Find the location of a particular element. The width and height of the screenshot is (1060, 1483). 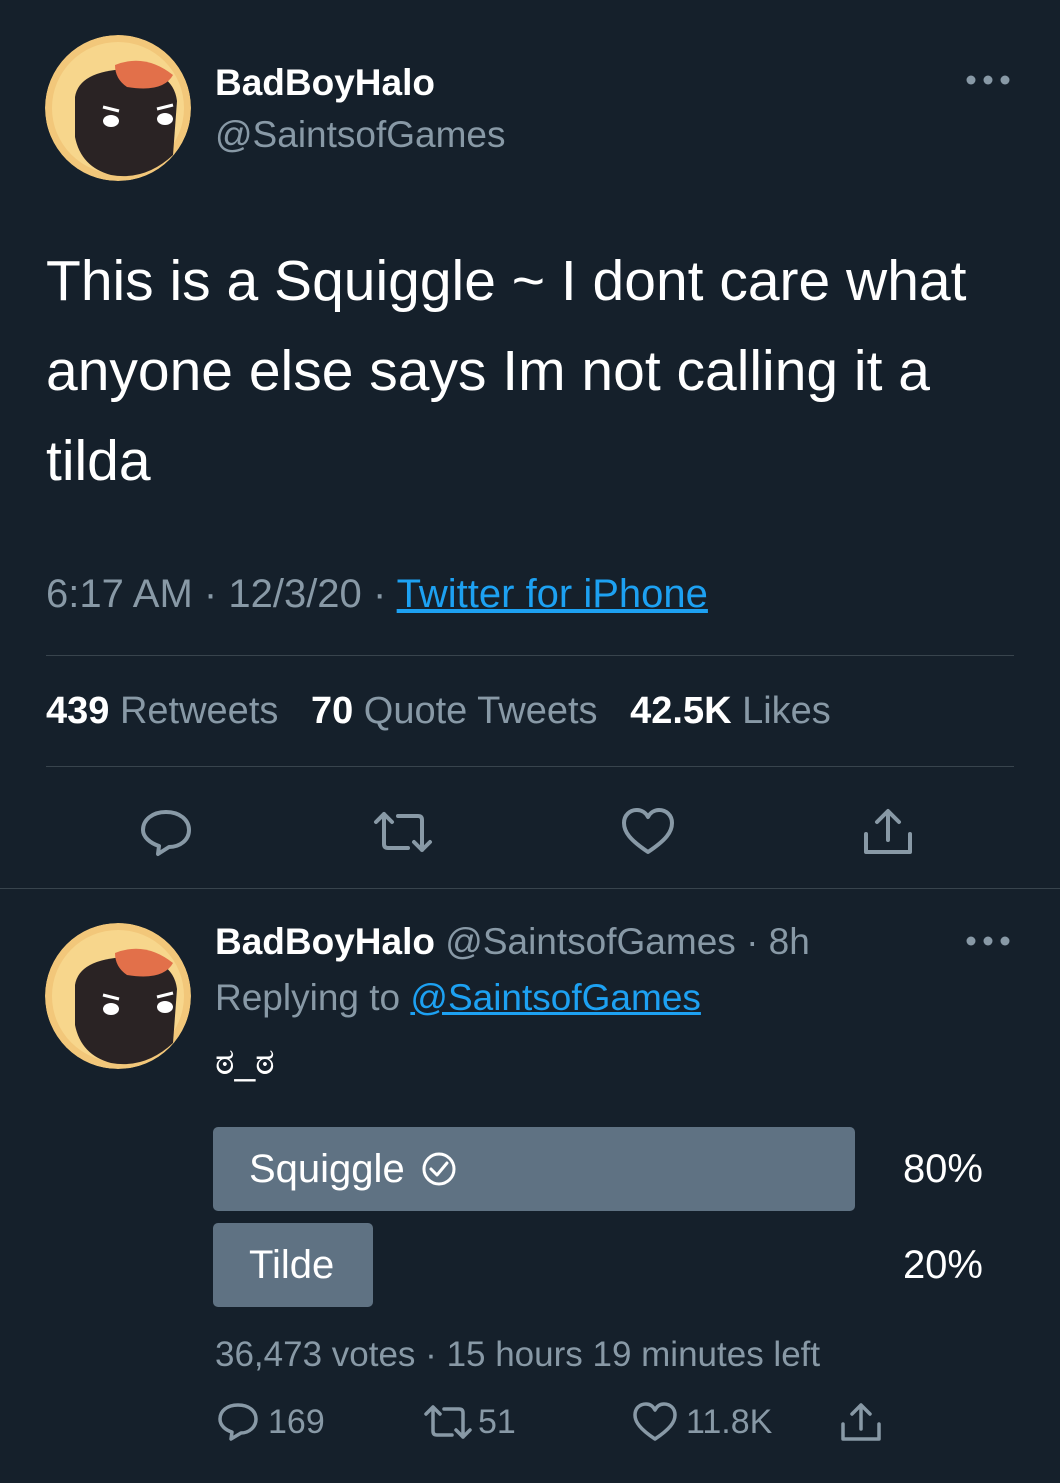

reply-action: 169 is located at coordinates (270, 1422).